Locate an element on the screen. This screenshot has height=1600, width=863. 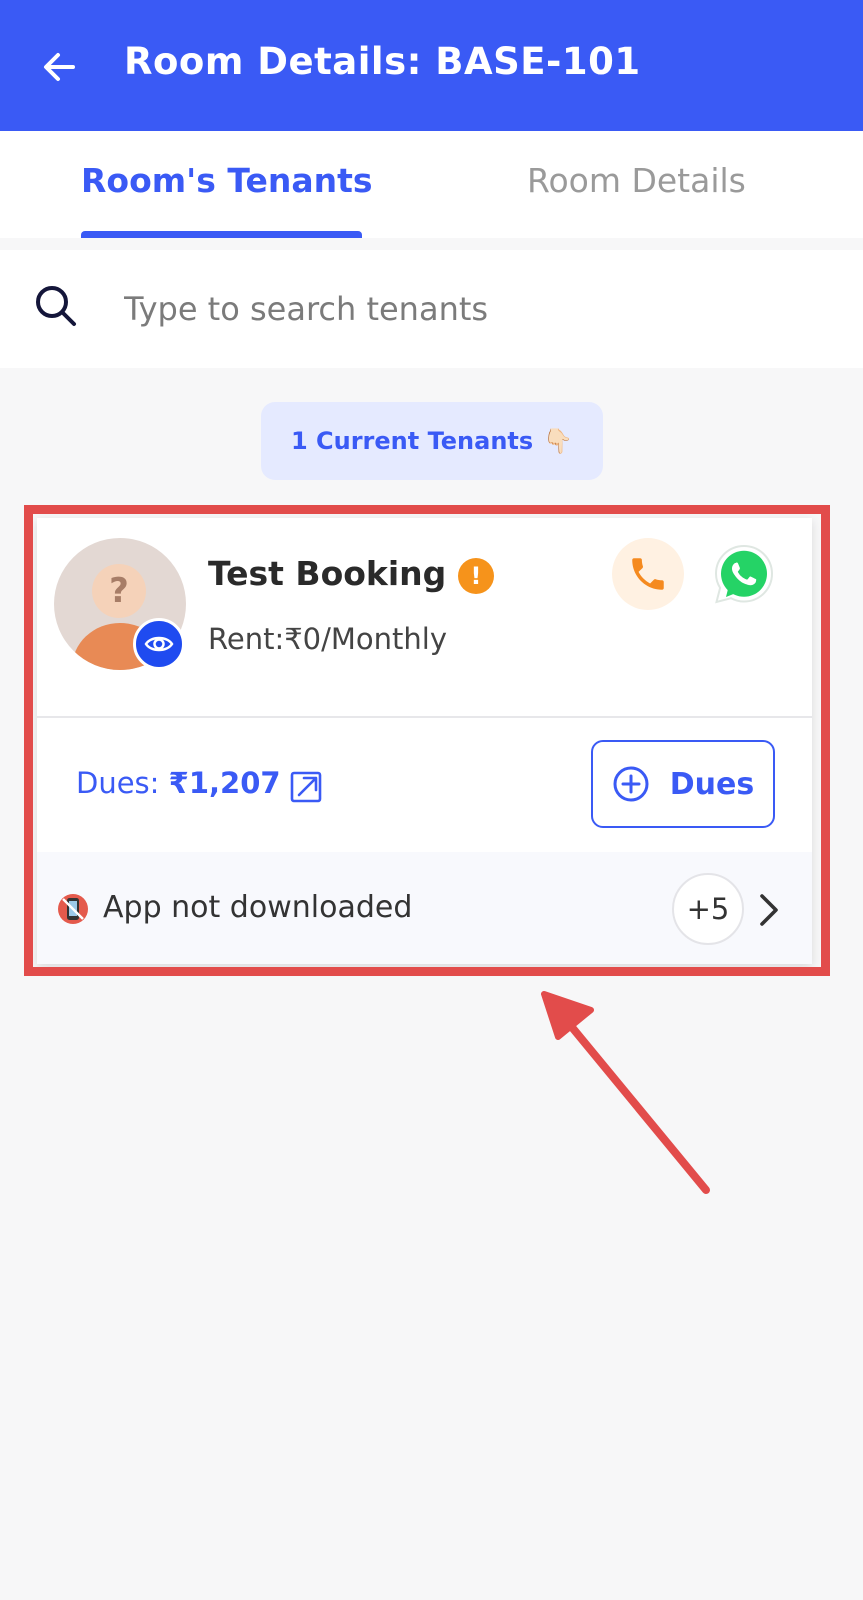
tenant-rent: Rent:₹0/Monthly is located at coordinates (327, 639).